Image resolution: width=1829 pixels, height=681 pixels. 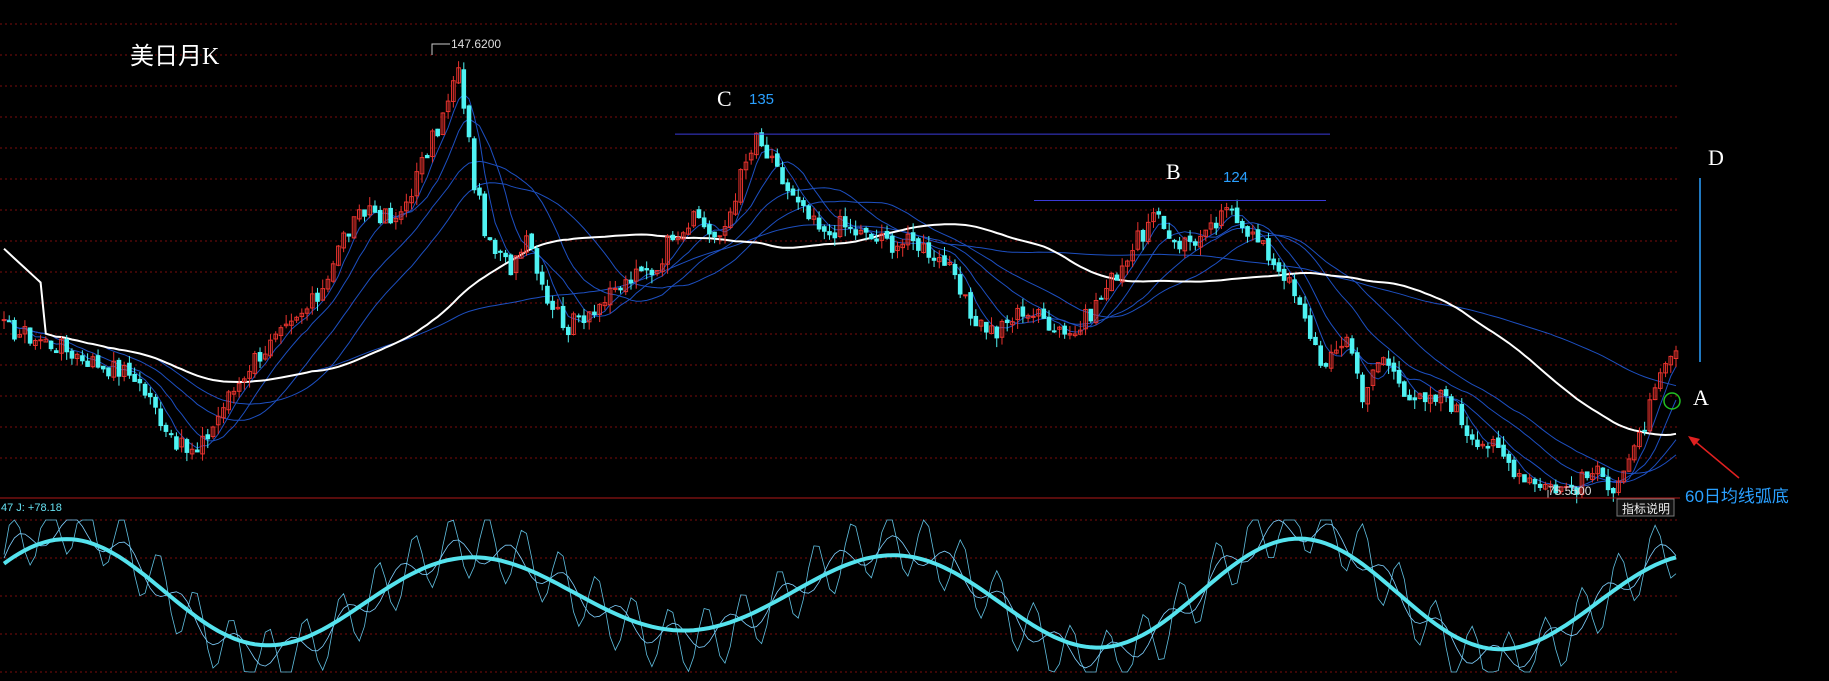 I want to click on low-label: 75.5500, so click(x=1570, y=491).